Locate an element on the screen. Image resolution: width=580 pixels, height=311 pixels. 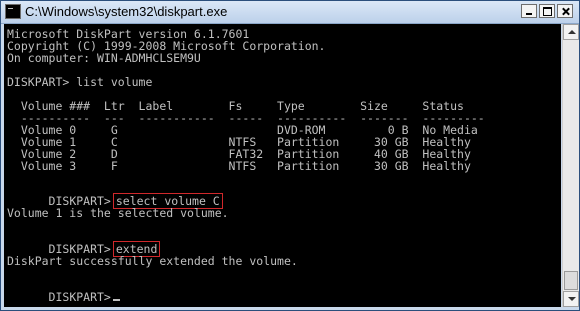
console-app-icon is located at coordinates (13, 11).